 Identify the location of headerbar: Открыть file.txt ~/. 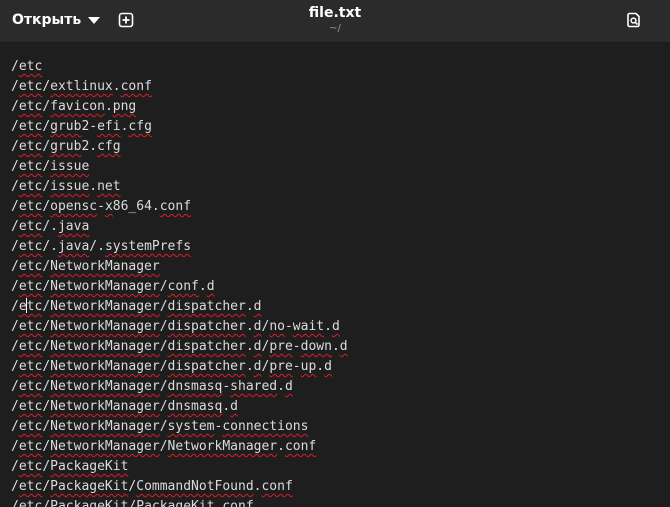
(335, 21).